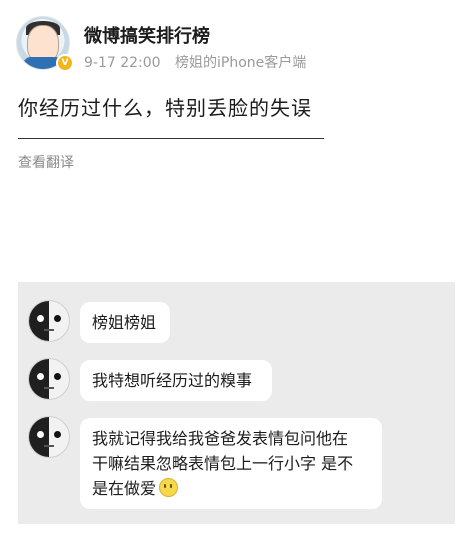 The height and width of the screenshot is (540, 471). What do you see at coordinates (176, 380) in the screenshot?
I see `chat-bubble: 我特想听经历过的糗事` at bounding box center [176, 380].